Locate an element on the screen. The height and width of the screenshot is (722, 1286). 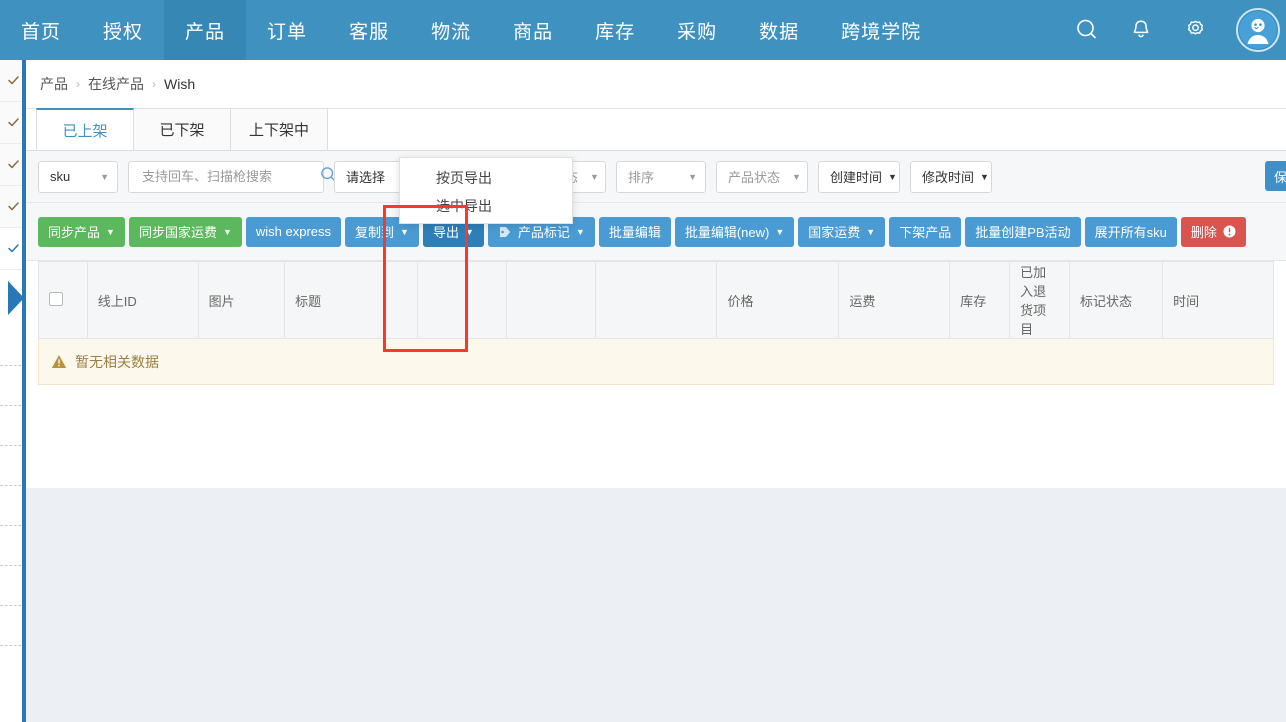
save-button: 保 is located at coordinates (1275, 176).